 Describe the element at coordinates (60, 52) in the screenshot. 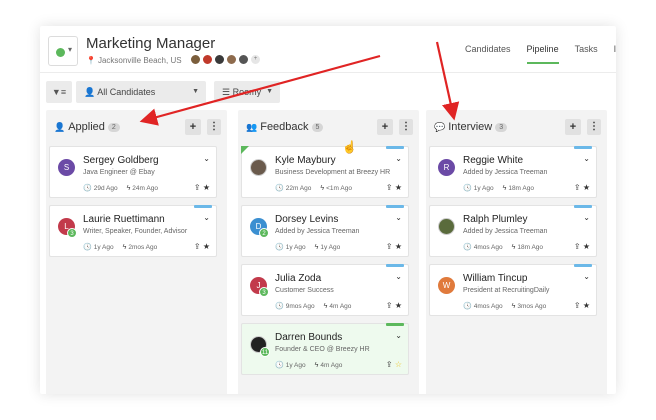

I see `status-dot-icon` at that location.